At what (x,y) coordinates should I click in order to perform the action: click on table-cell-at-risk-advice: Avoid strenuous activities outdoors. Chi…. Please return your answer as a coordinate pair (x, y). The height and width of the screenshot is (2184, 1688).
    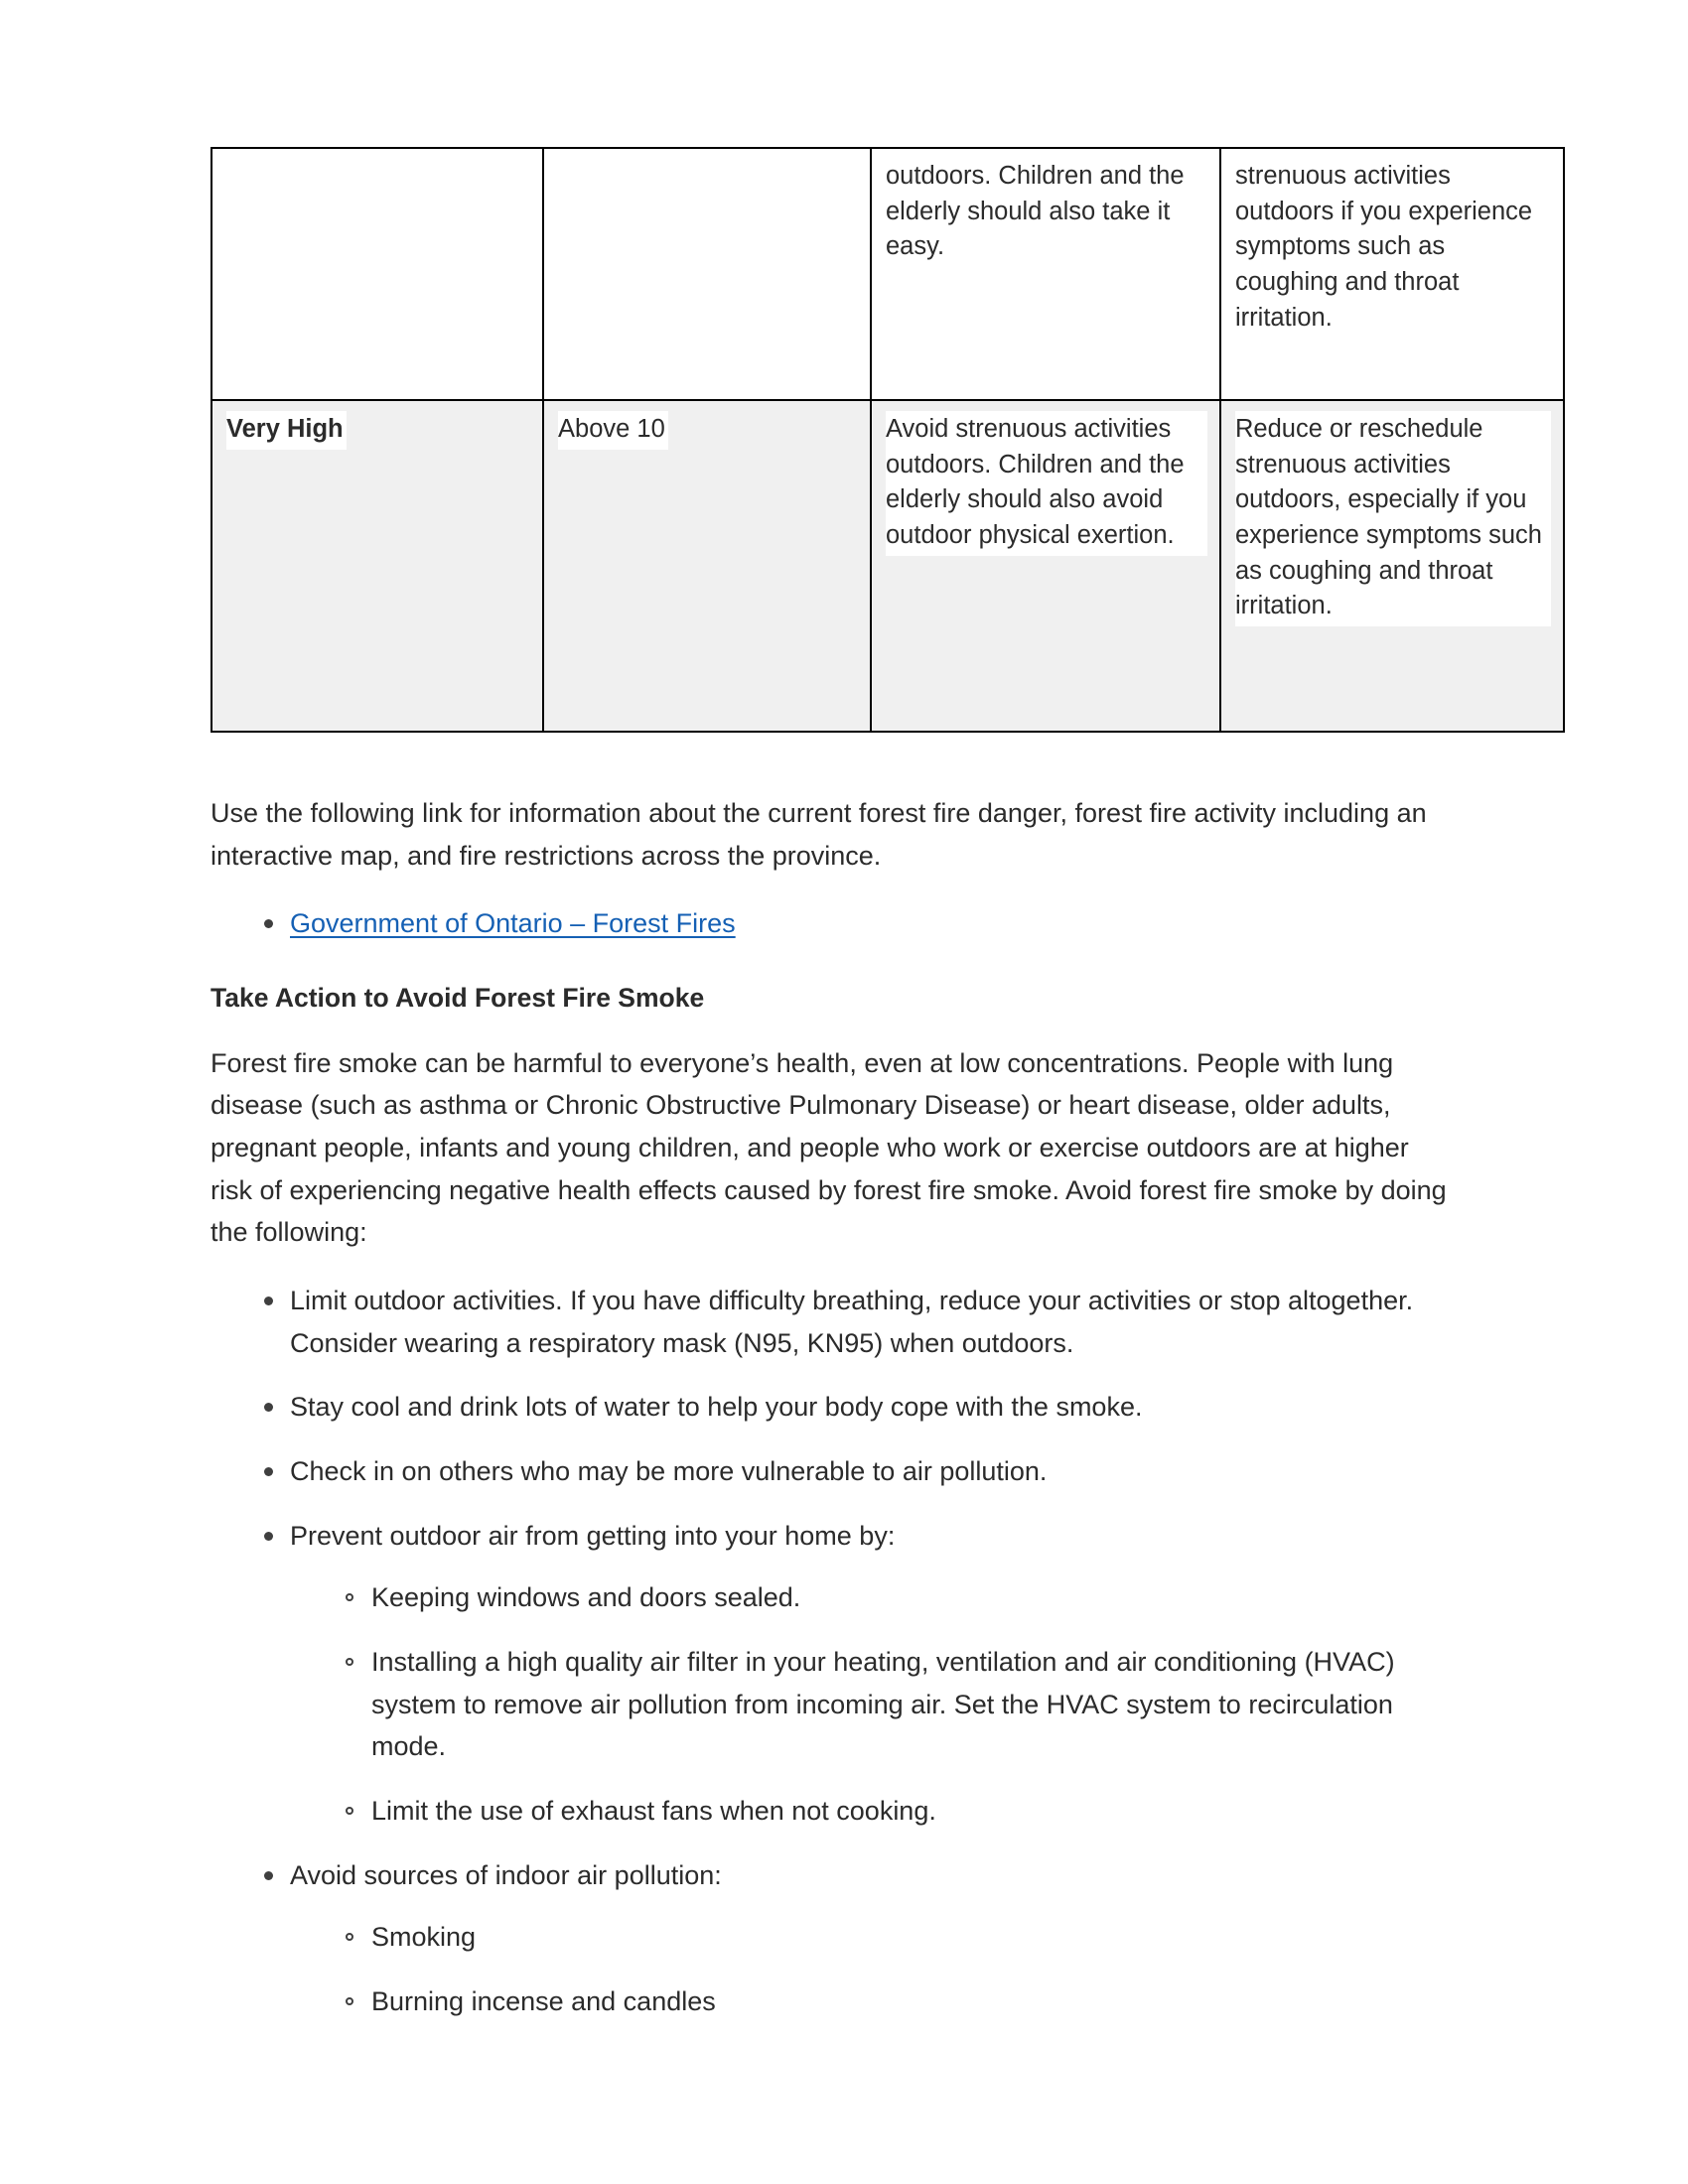
    Looking at the image, I should click on (1045, 566).